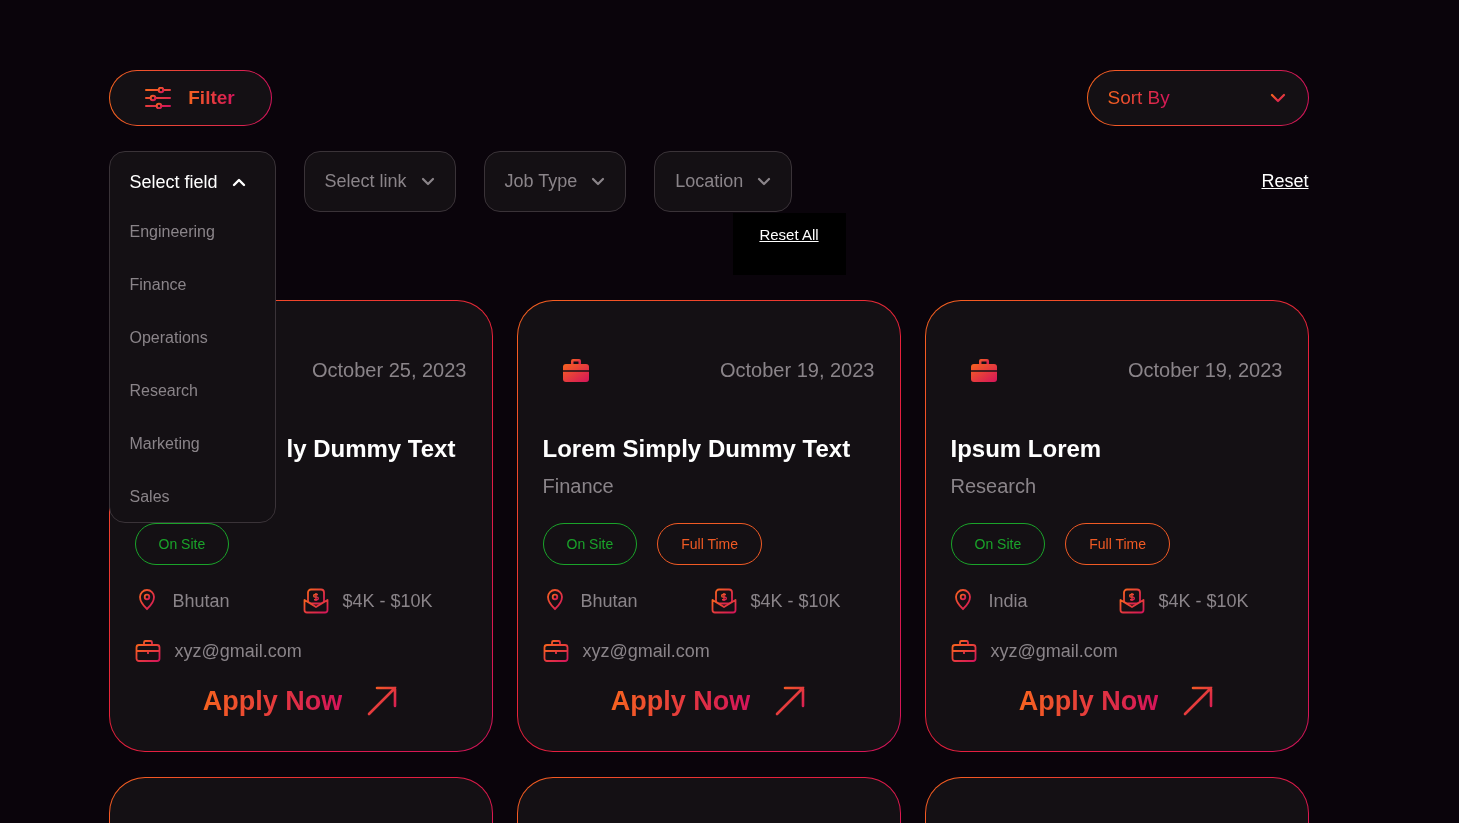 Image resolution: width=1459 pixels, height=823 pixels. What do you see at coordinates (697, 449) in the screenshot?
I see `job-title: Lorem Simply Dummy Text` at bounding box center [697, 449].